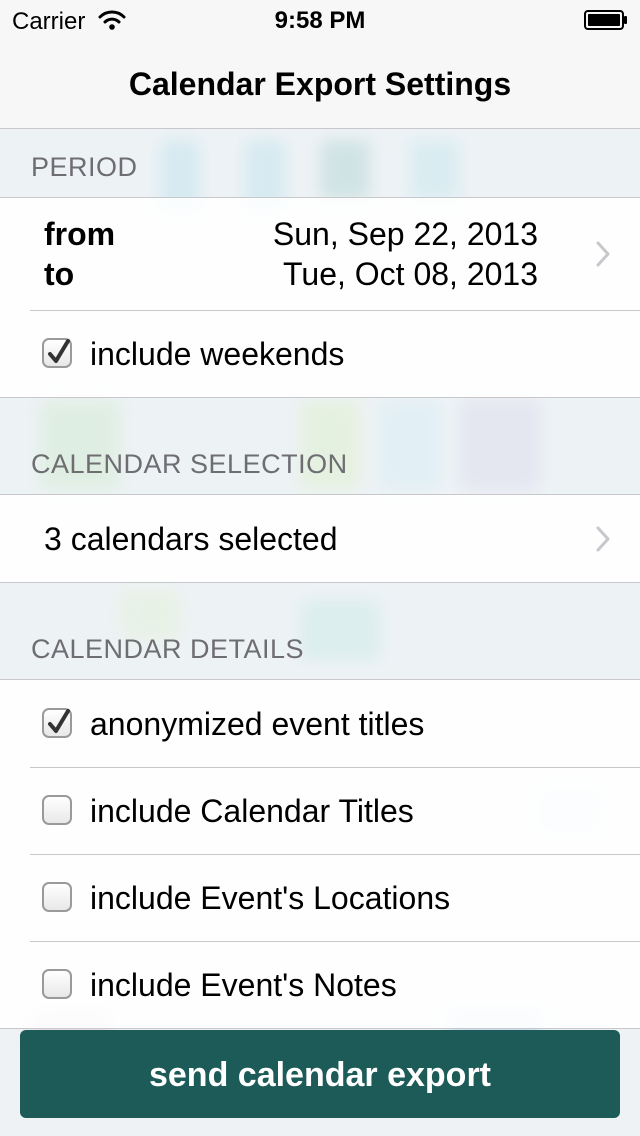 The height and width of the screenshot is (1136, 640). I want to click on anonymized-titles-checkbox, so click(57, 723).